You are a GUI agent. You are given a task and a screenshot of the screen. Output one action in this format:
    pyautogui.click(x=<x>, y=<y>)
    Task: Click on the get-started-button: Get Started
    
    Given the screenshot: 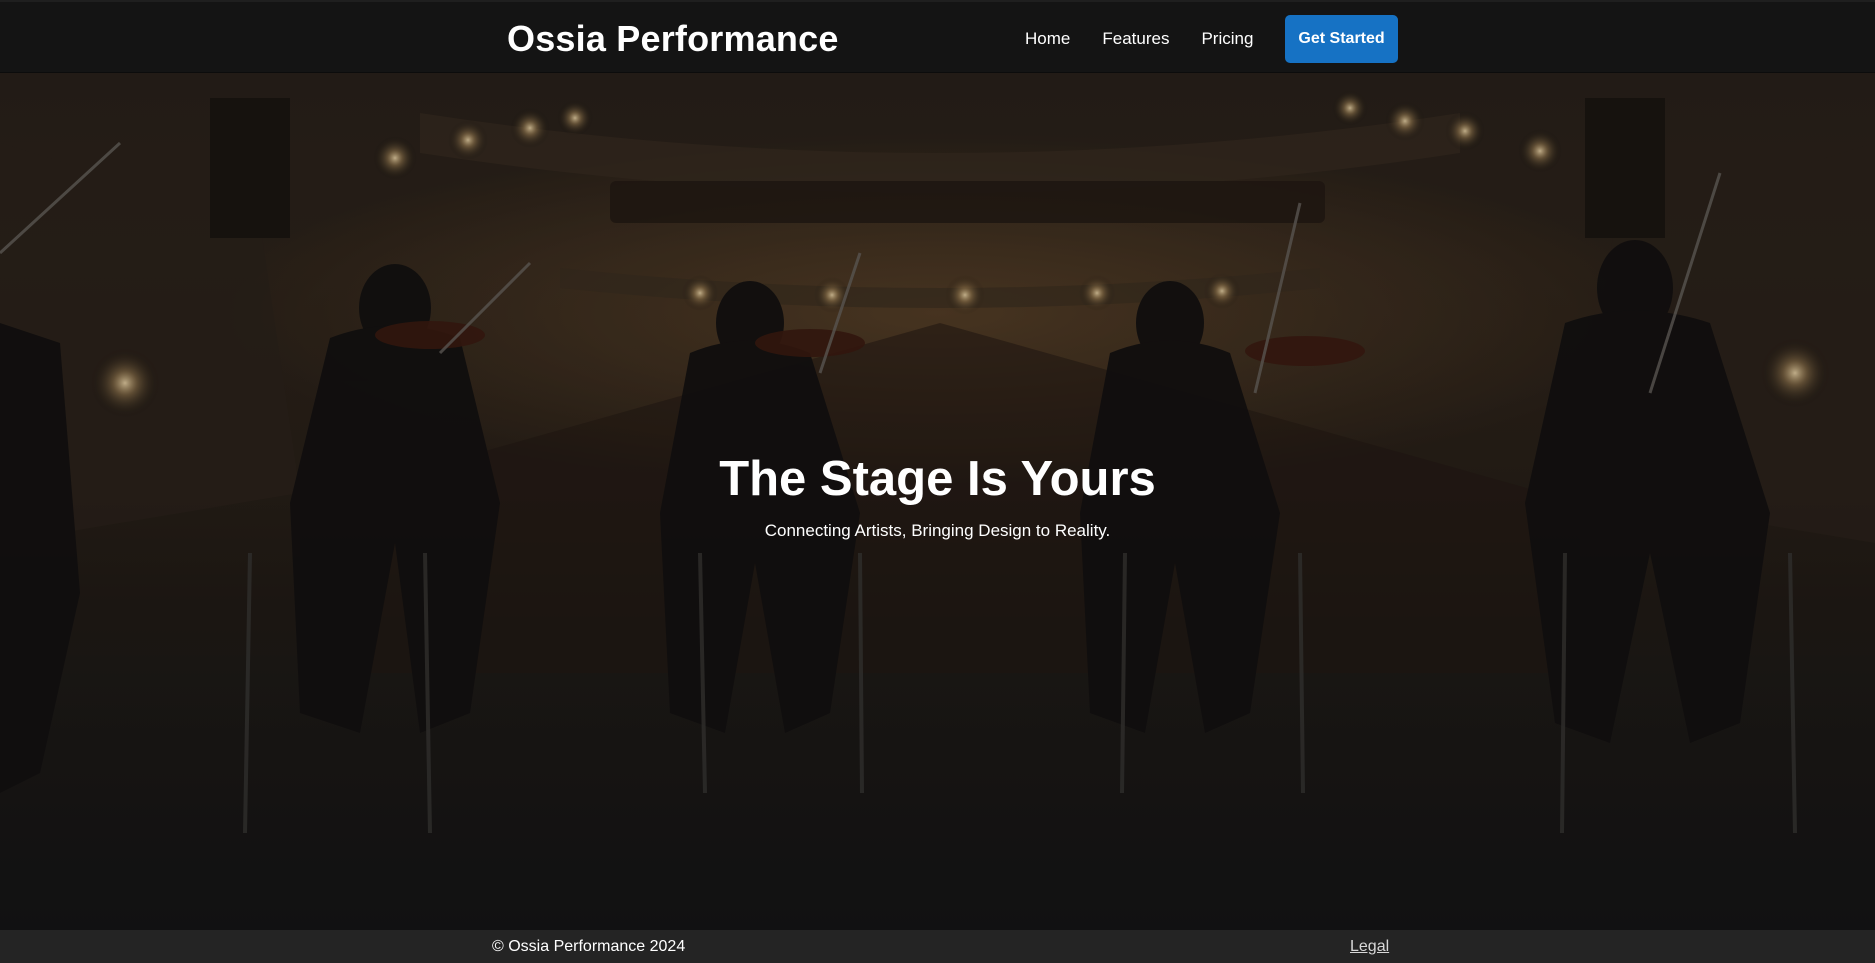 What is the action you would take?
    pyautogui.click(x=1341, y=39)
    